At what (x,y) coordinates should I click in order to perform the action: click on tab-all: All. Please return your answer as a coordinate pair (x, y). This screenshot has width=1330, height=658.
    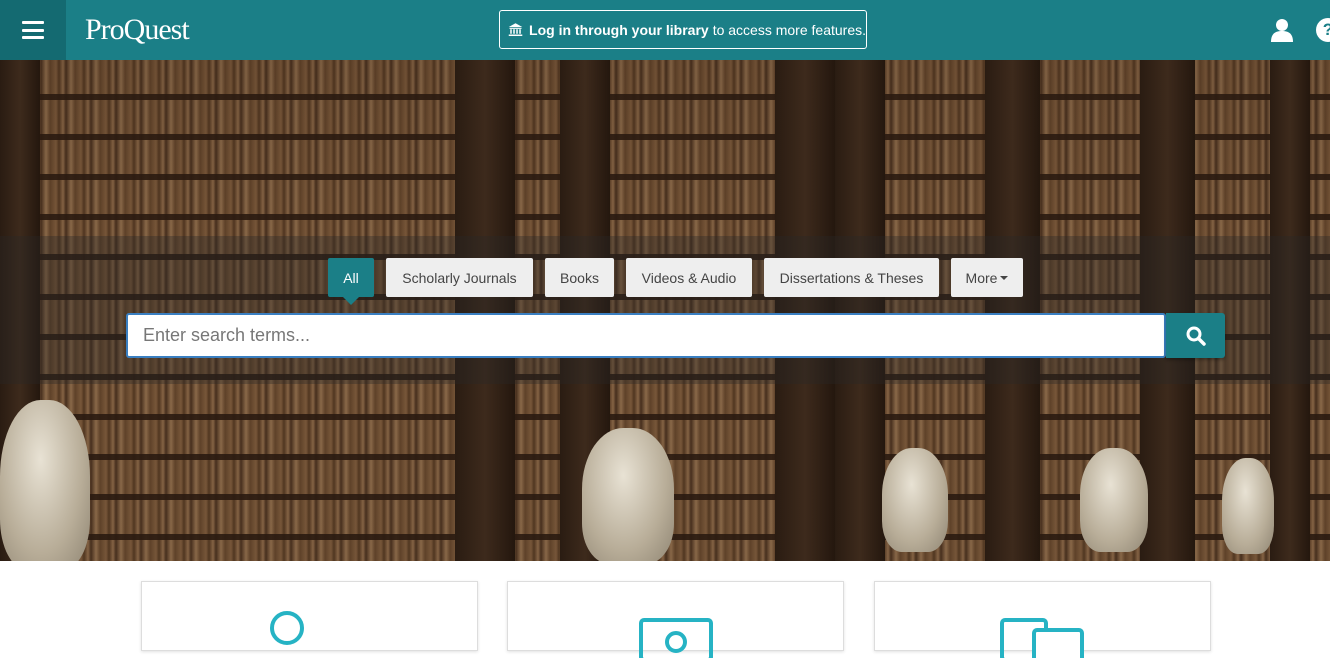
    Looking at the image, I should click on (351, 281).